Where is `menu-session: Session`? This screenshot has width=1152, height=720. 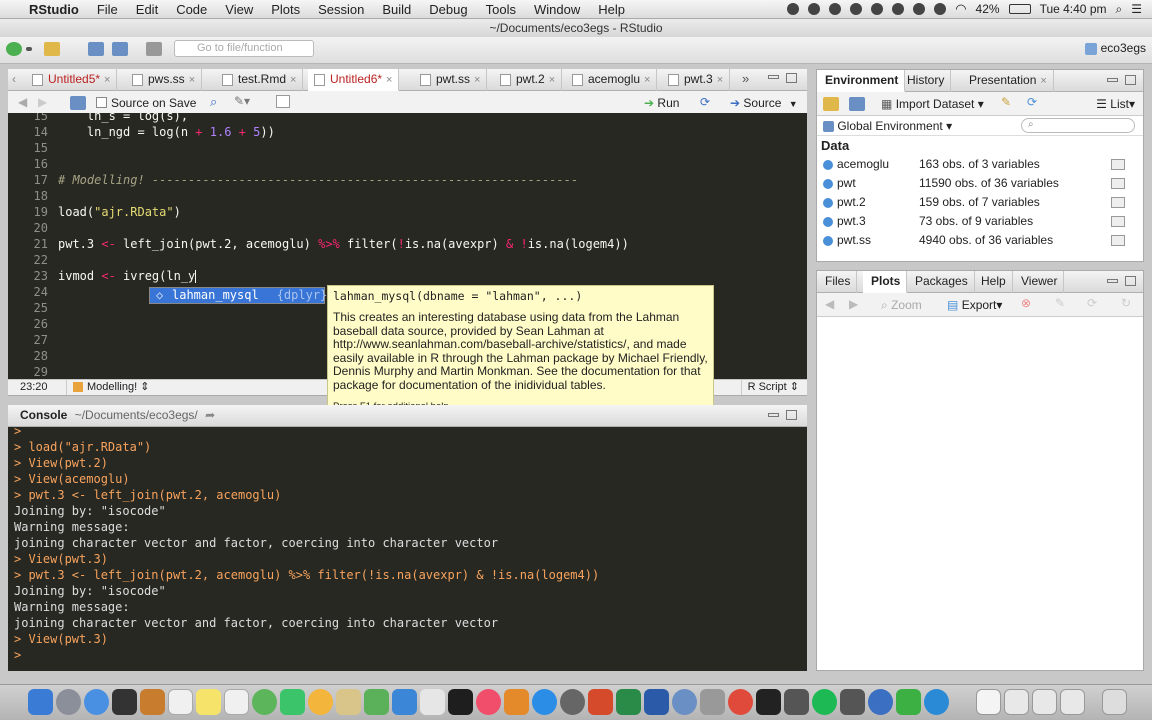
menu-session: Session is located at coordinates (341, 9).